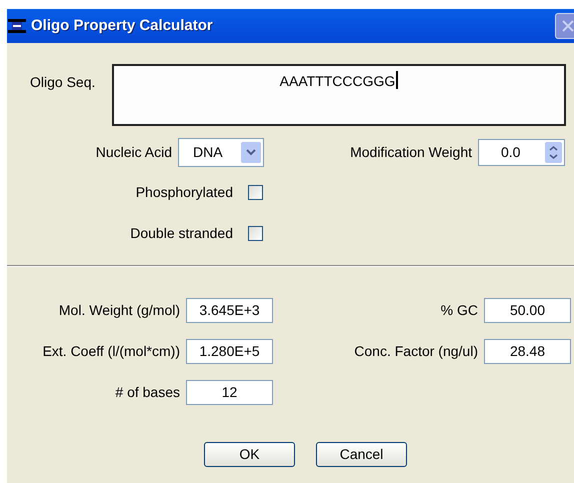 The image size is (574, 483). Describe the element at coordinates (510, 152) in the screenshot. I see `spinner-value: 0.0` at that location.